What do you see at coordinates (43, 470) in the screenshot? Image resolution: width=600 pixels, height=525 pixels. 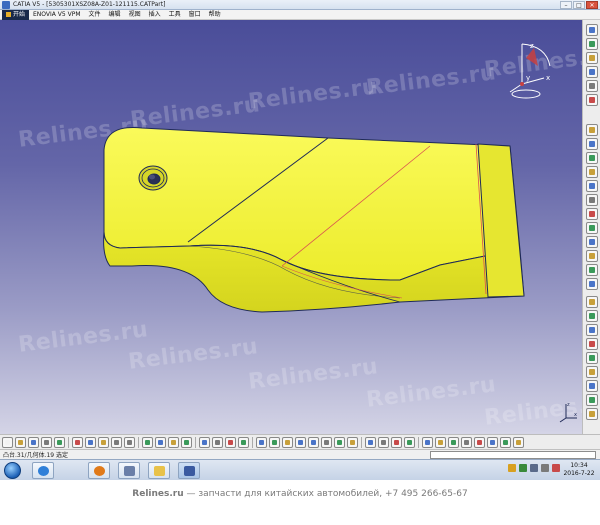 I see `taskbar-ie` at bounding box center [43, 470].